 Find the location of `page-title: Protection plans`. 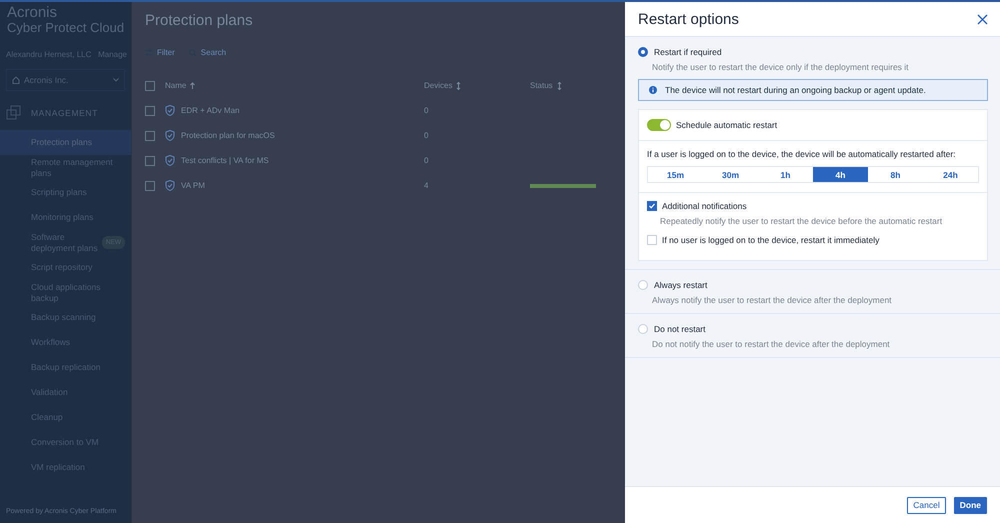

page-title: Protection plans is located at coordinates (199, 20).